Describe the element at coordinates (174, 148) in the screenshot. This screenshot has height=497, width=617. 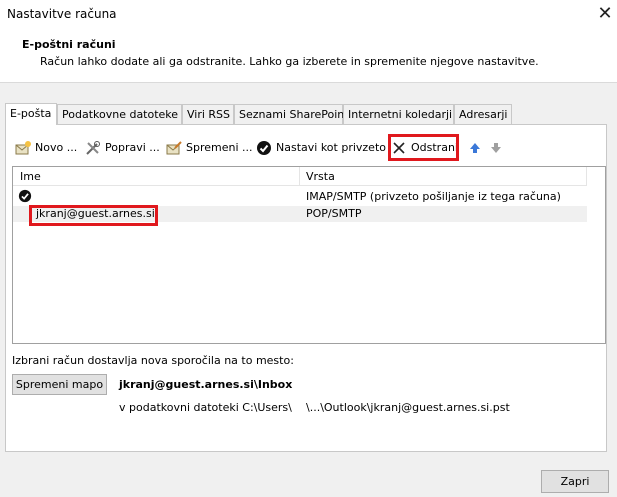
I see `change-account-icon` at that location.